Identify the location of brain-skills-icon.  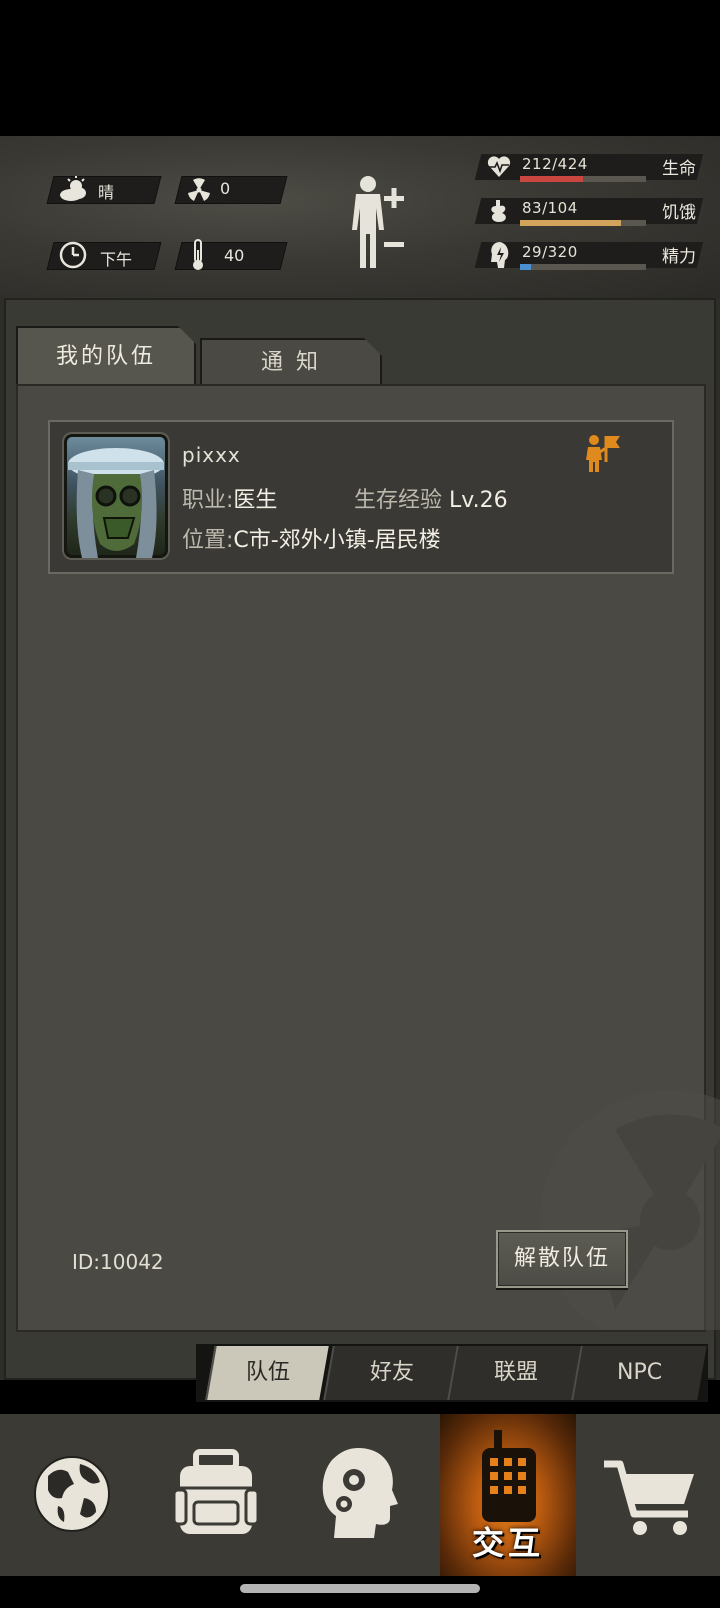
(360, 1493).